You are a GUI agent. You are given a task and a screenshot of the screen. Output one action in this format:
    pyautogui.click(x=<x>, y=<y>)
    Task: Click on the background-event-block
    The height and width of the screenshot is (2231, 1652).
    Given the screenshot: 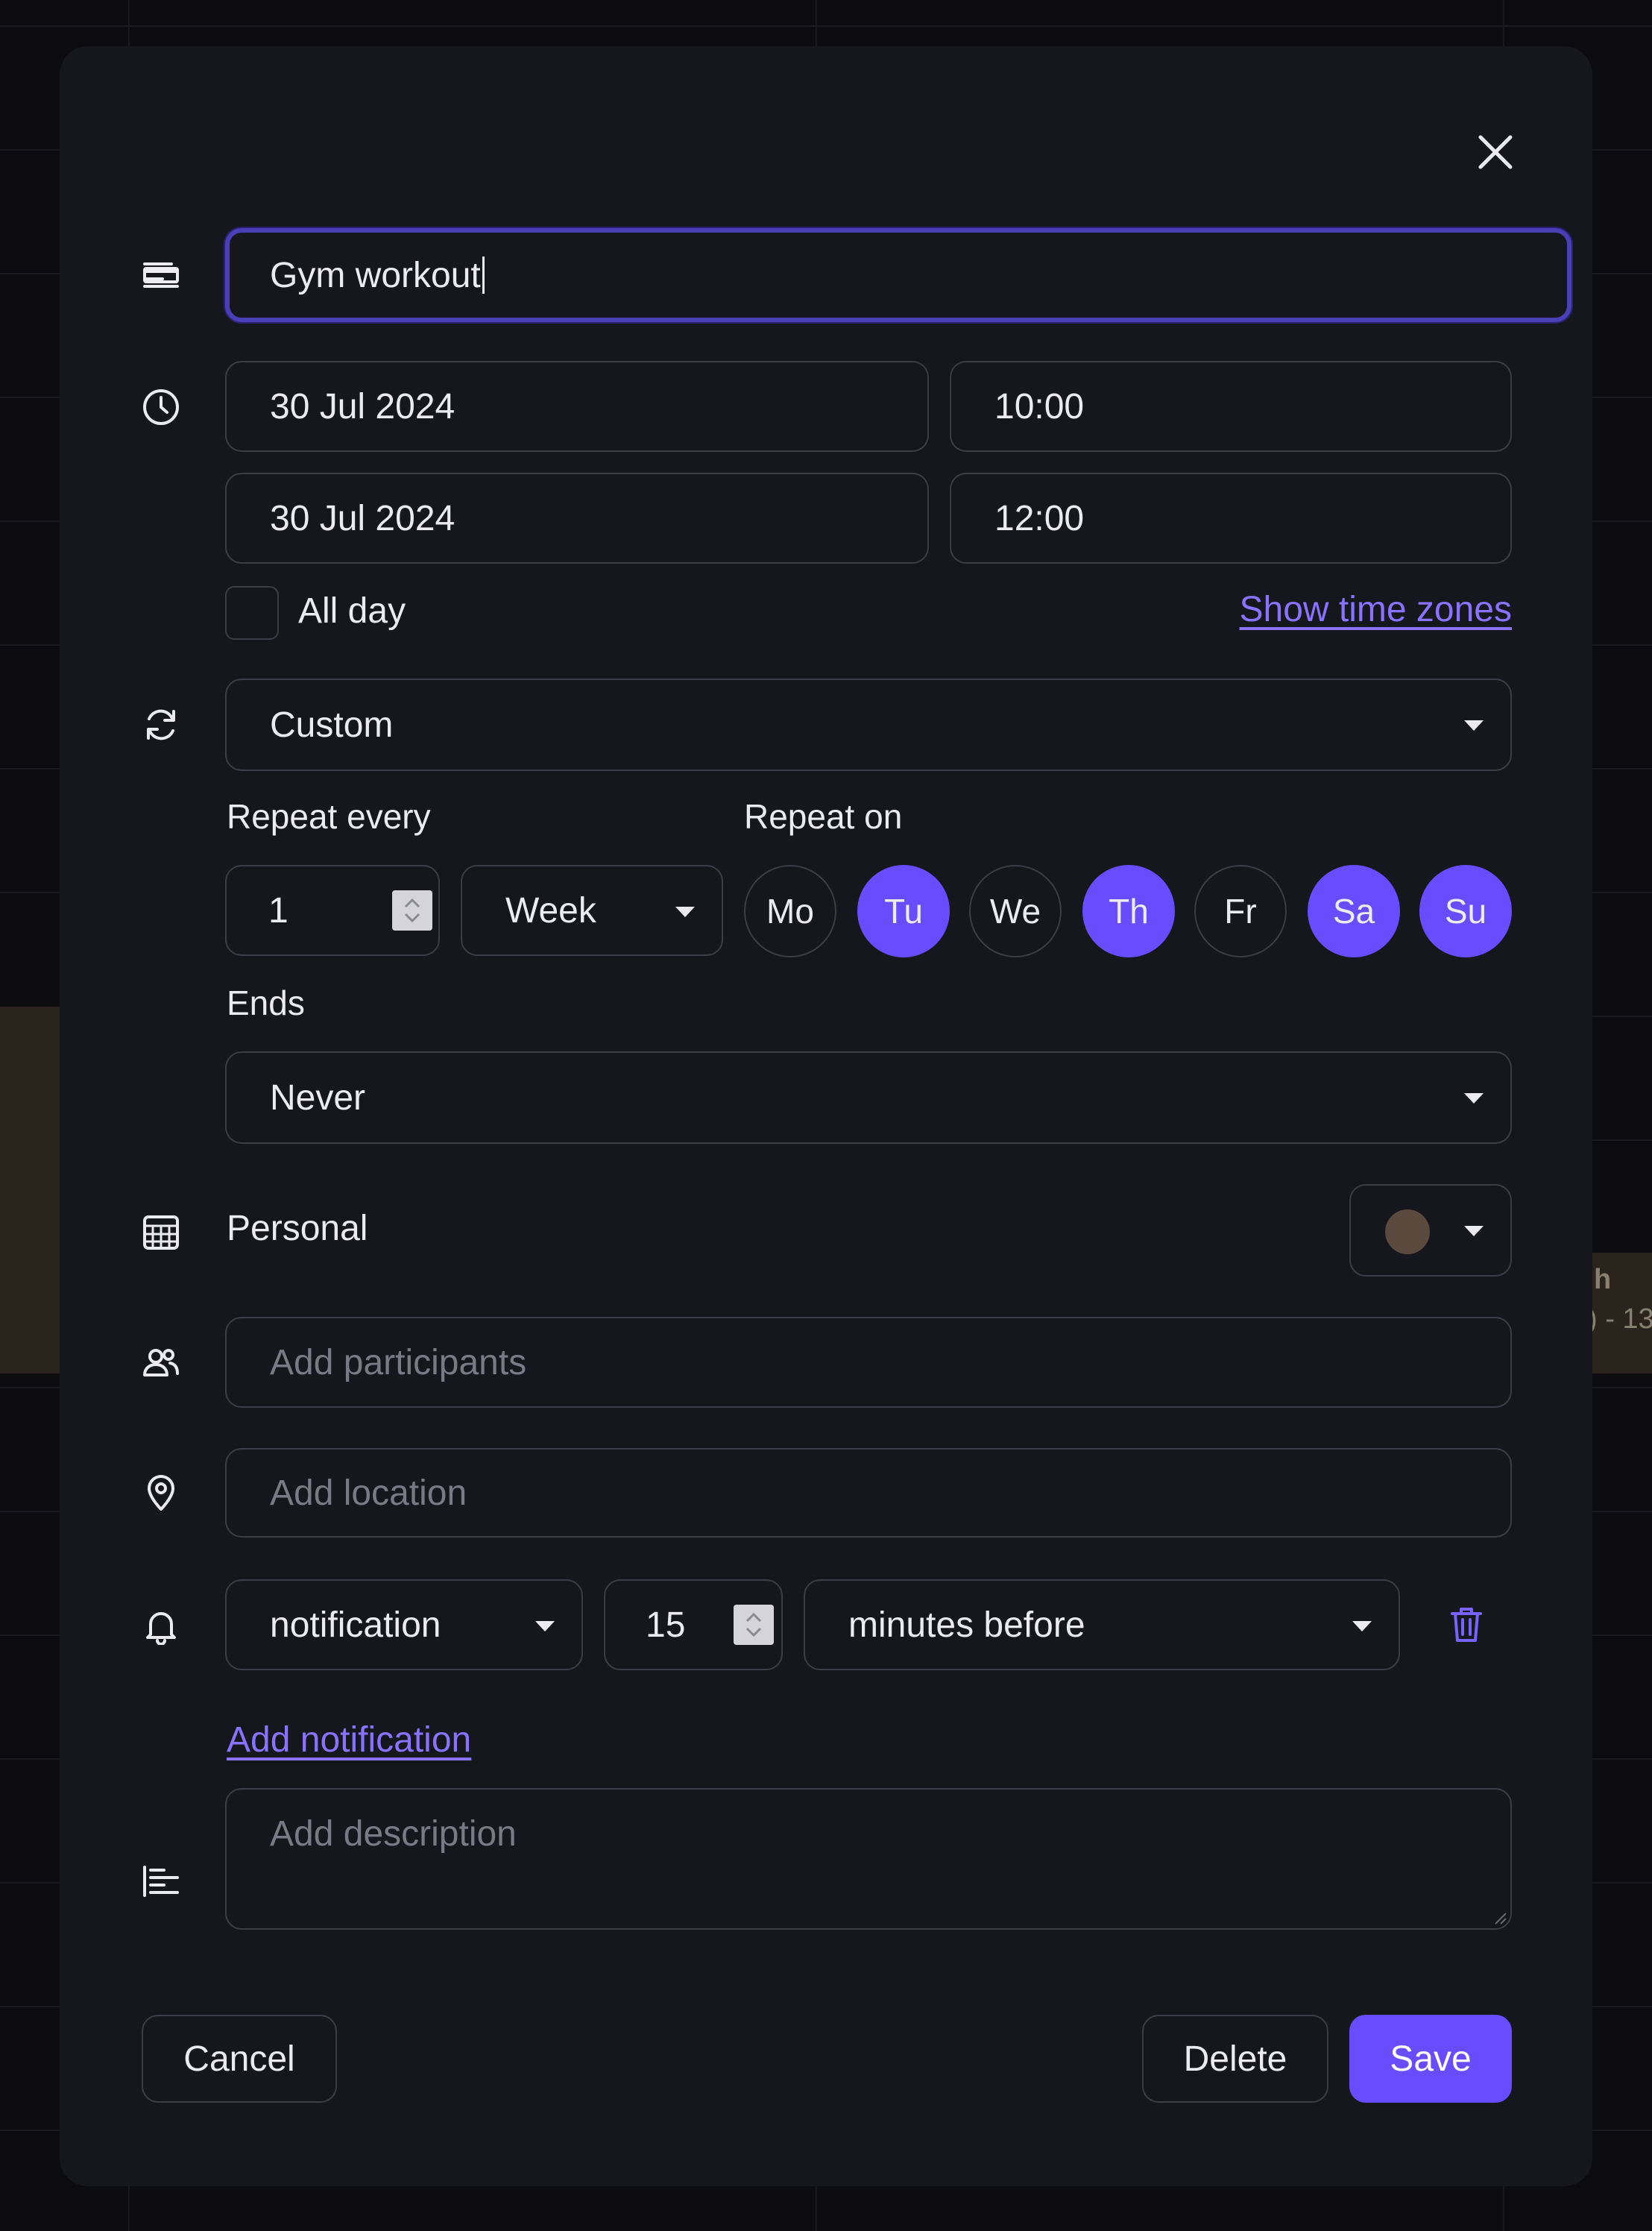 What is the action you would take?
    pyautogui.click(x=30, y=1190)
    